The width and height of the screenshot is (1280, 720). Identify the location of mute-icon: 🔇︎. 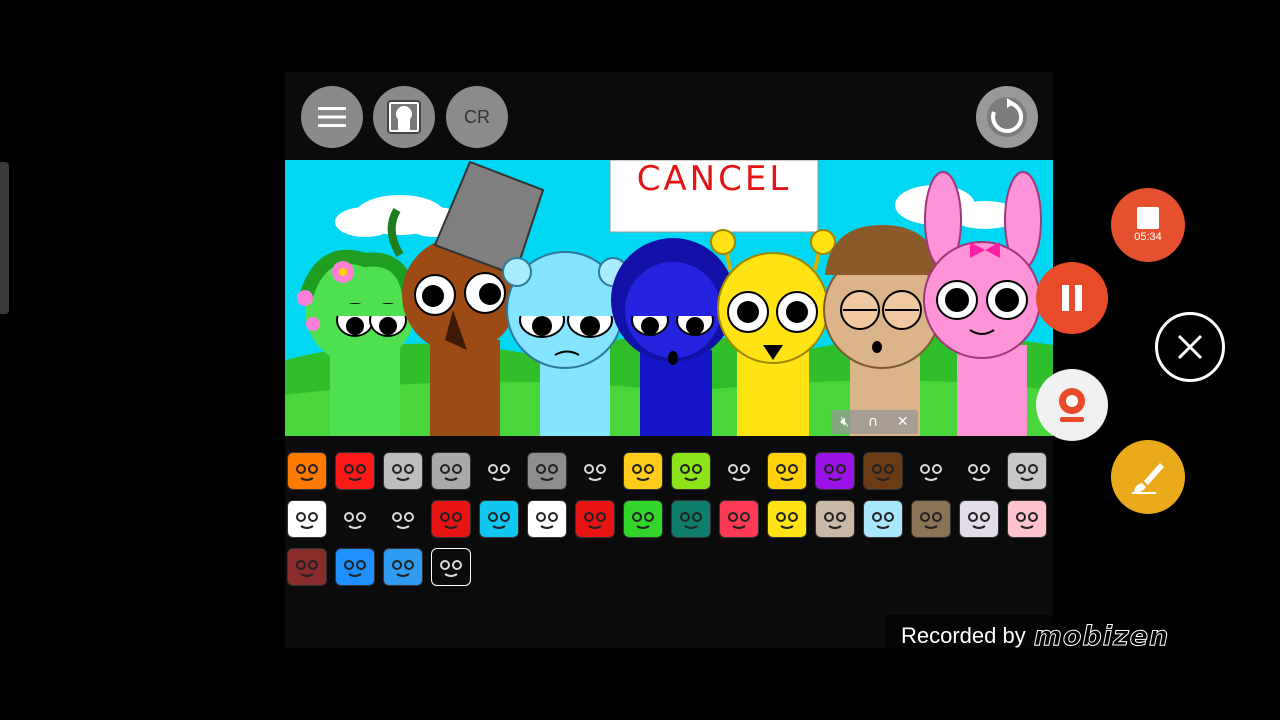
(844, 422).